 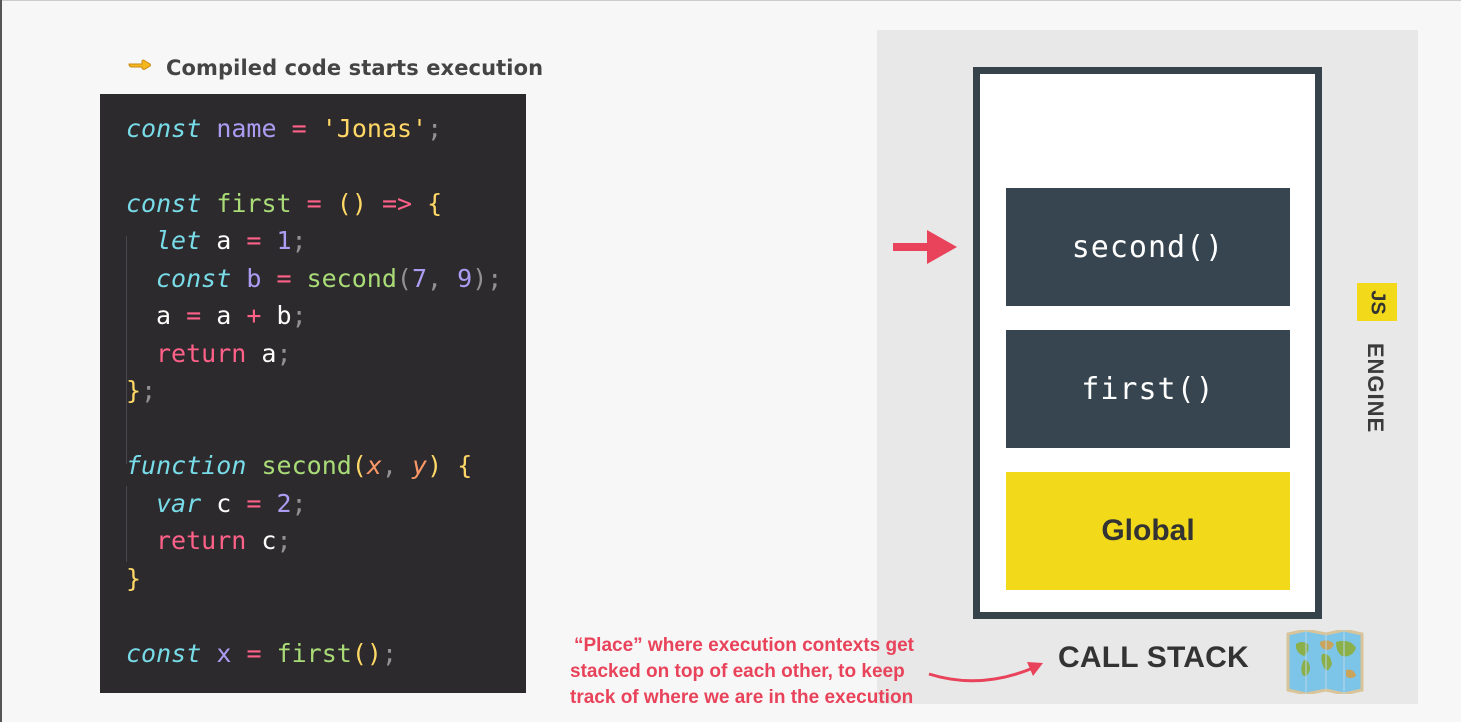 What do you see at coordinates (329, 278) in the screenshot?
I see `code-line-4: const b = second(7, 9);` at bounding box center [329, 278].